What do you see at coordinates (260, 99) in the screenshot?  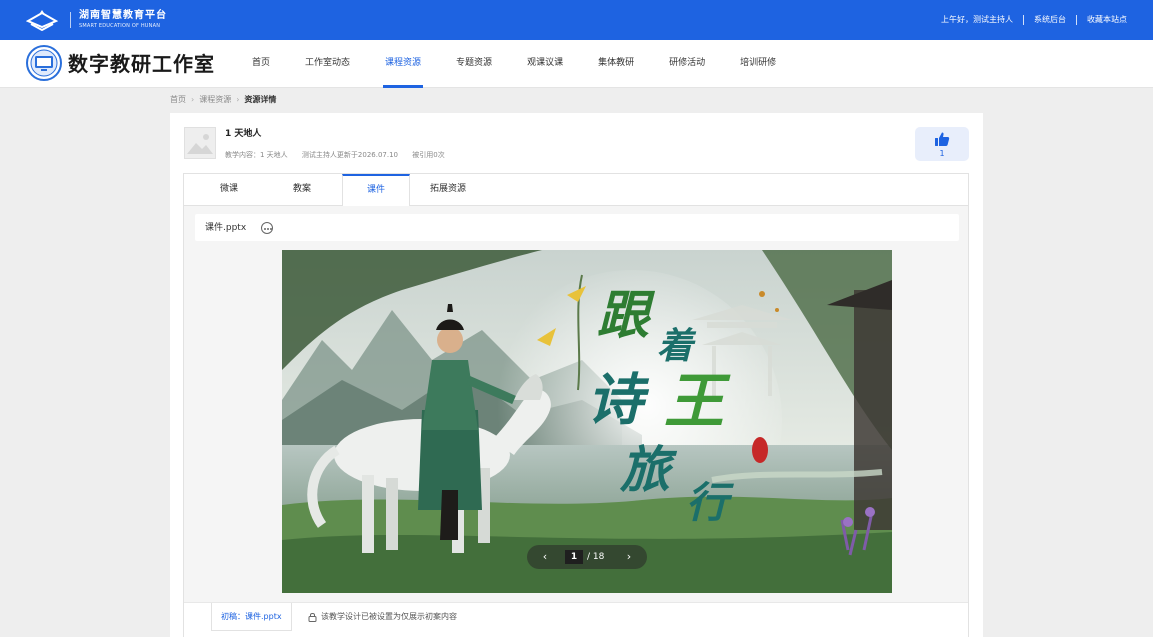 I see `breadcrumb-current: 资源详情` at bounding box center [260, 99].